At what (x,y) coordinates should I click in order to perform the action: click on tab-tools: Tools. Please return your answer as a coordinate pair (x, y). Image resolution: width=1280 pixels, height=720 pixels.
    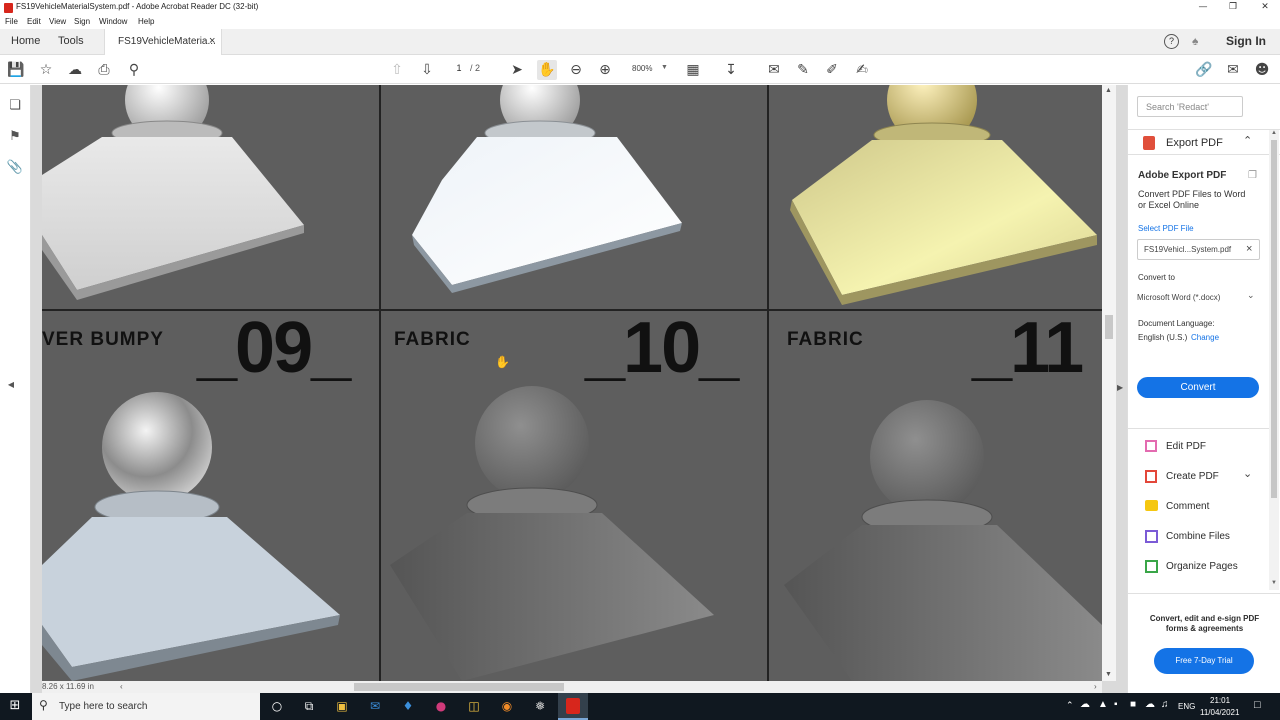
    Looking at the image, I should click on (71, 42).